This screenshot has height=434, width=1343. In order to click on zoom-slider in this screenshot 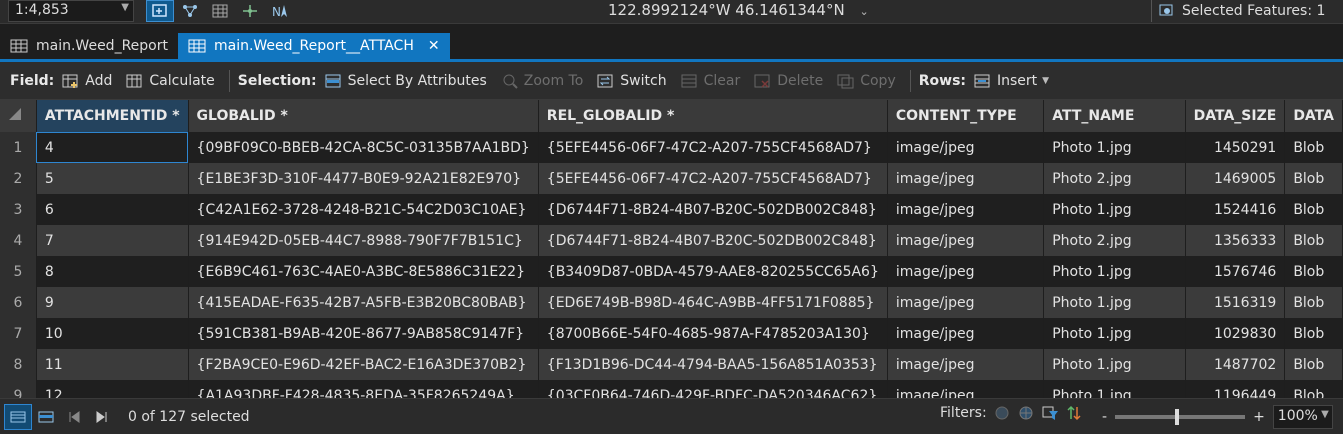, I will do `click(1180, 417)`.